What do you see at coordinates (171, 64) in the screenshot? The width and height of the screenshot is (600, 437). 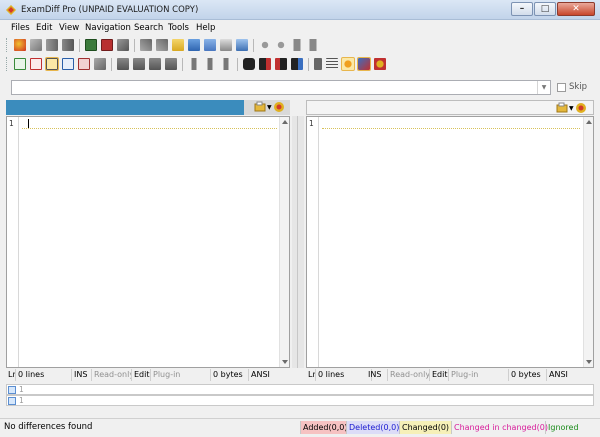 I see `last-diff-icon` at bounding box center [171, 64].